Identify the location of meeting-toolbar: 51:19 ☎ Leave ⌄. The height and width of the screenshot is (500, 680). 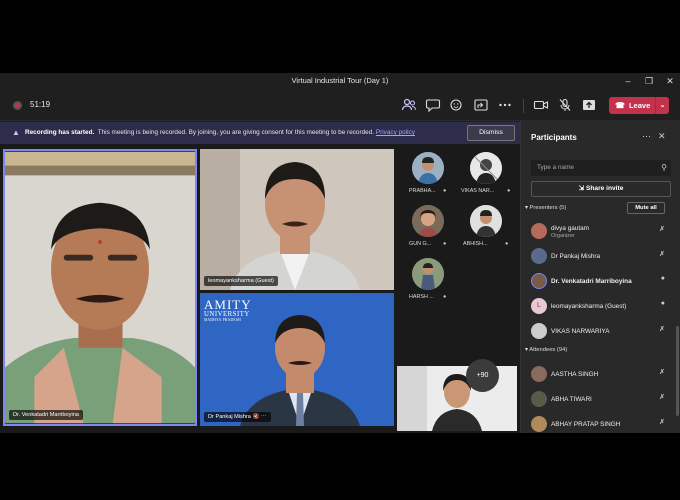
(340, 105).